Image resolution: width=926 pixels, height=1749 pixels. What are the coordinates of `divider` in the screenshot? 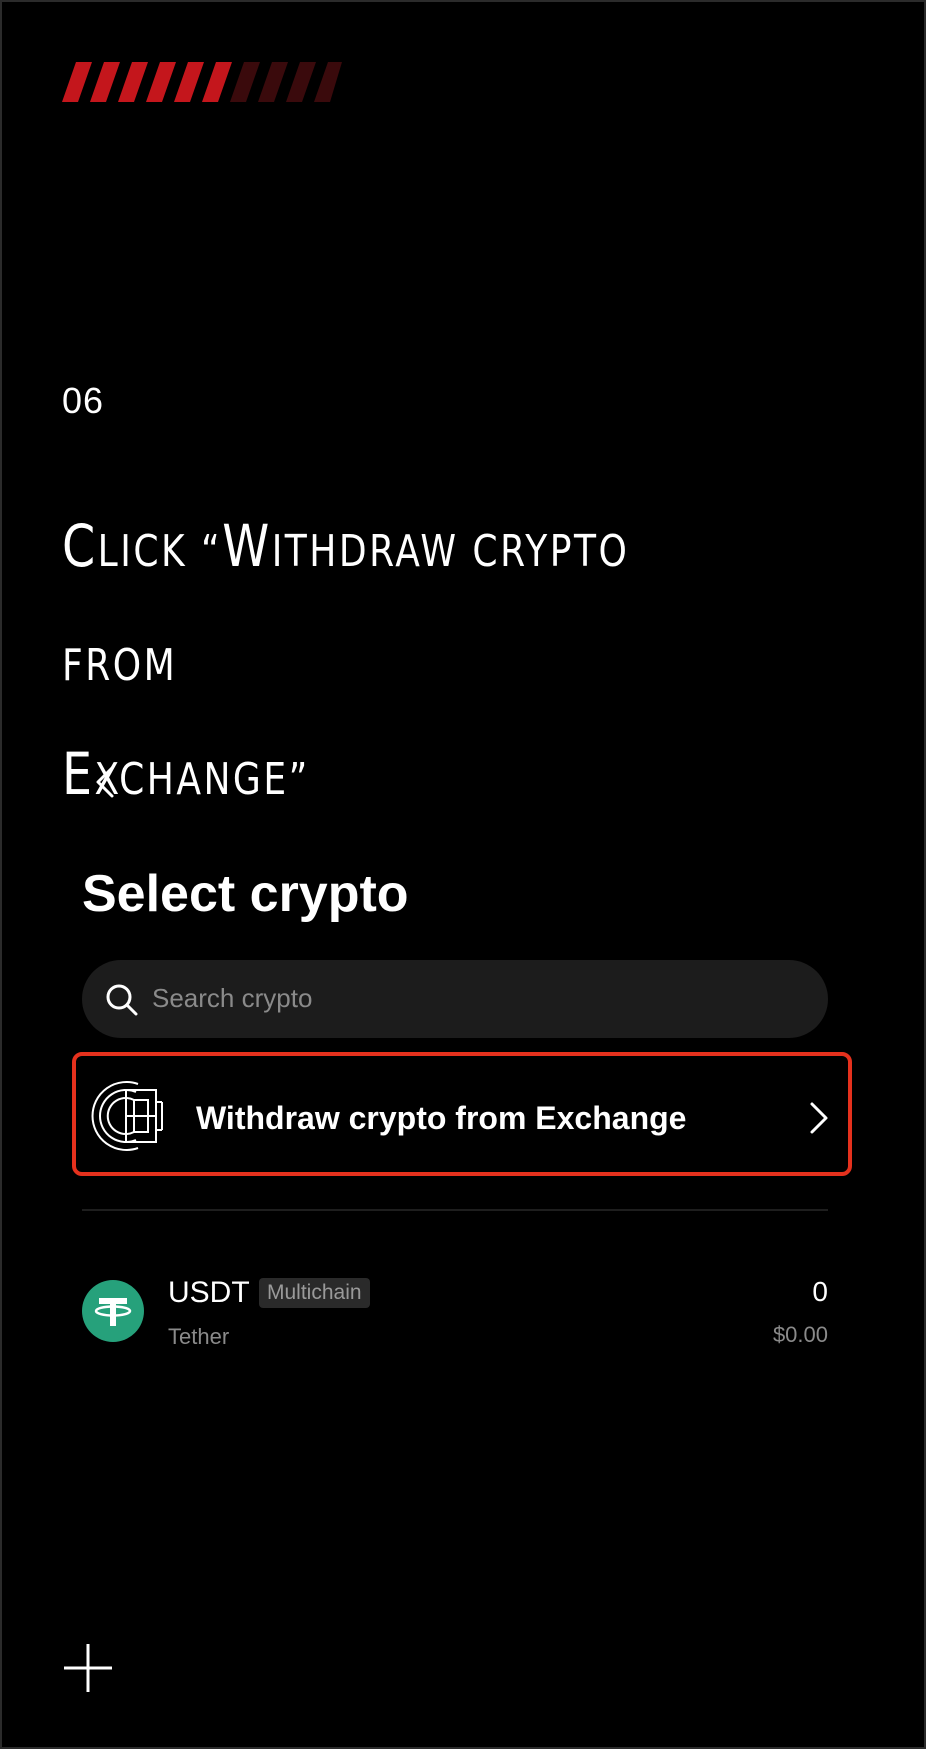 It's located at (455, 1210).